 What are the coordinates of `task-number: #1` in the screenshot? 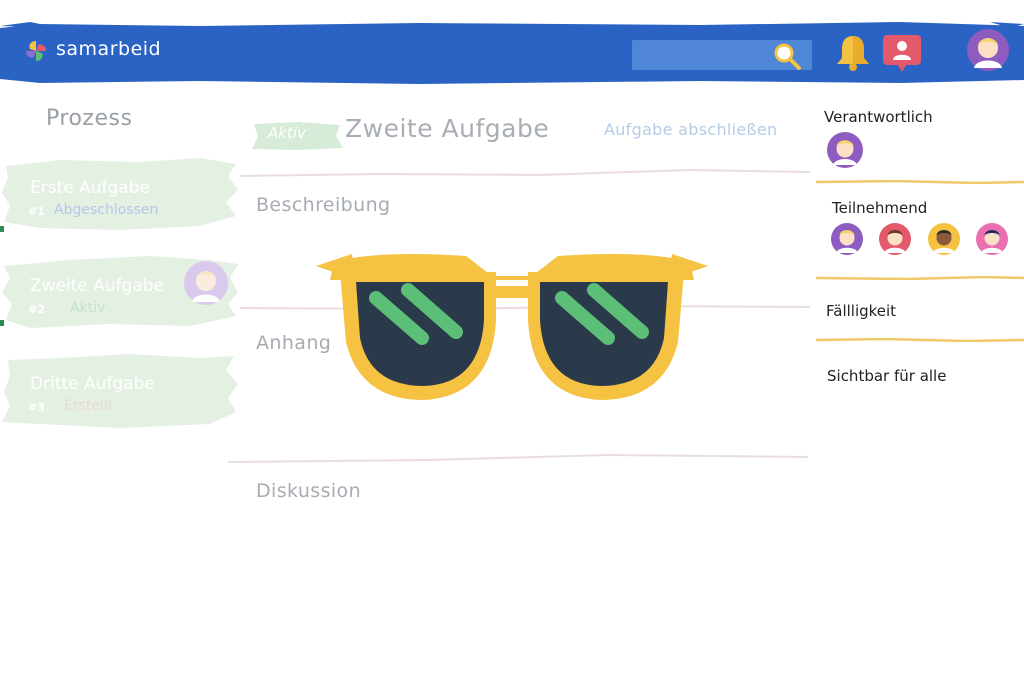 It's located at (36, 211).